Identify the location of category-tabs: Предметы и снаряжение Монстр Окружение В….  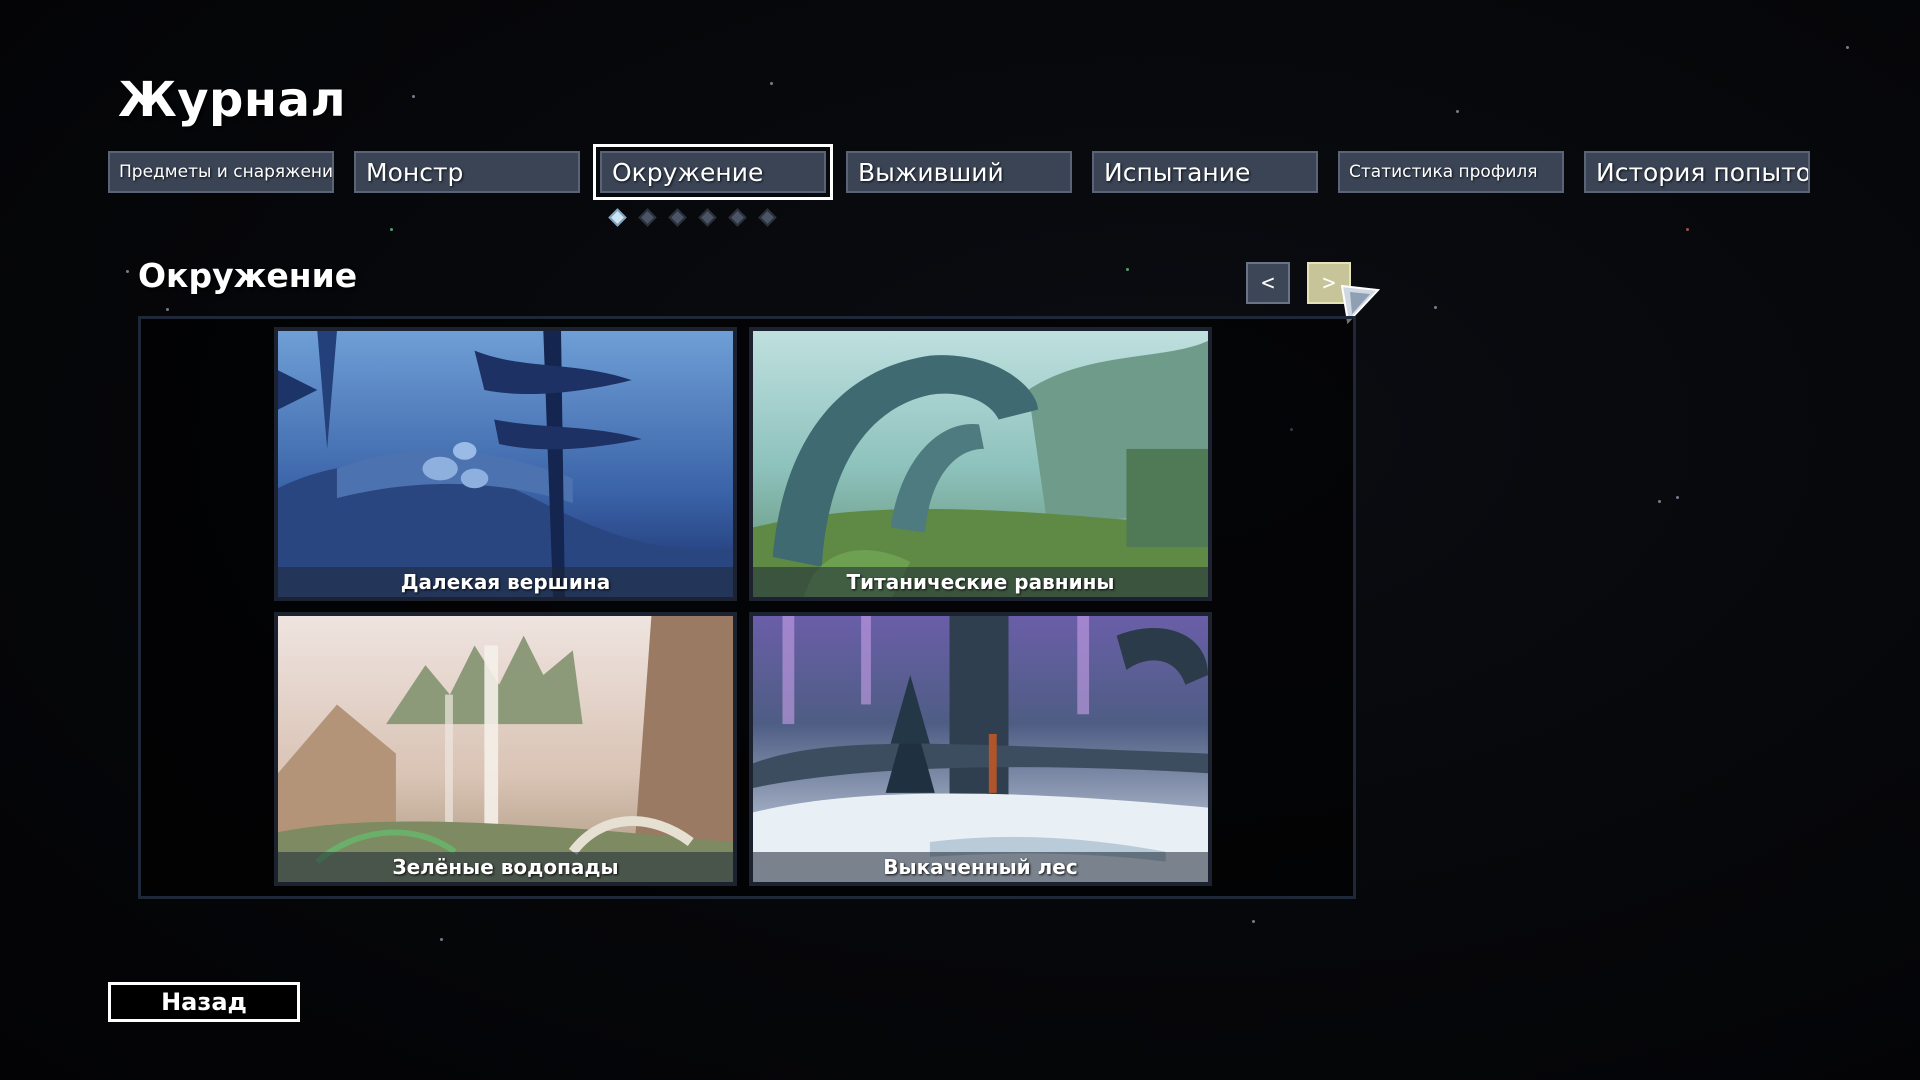
(960, 172).